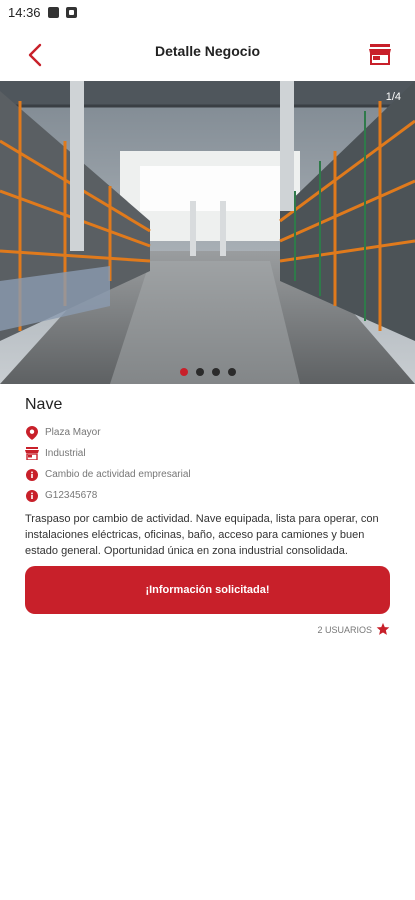  Describe the element at coordinates (65, 453) in the screenshot. I see `sector-text: Industrial` at that location.